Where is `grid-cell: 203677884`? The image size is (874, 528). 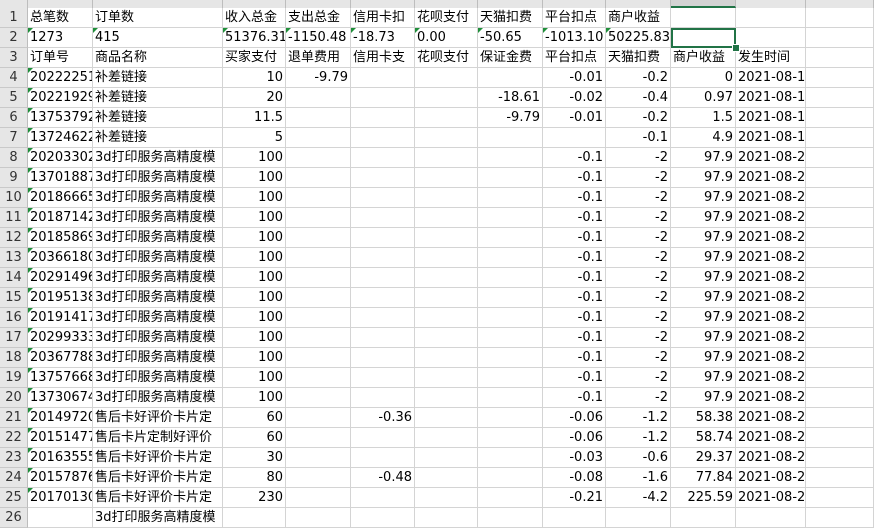 grid-cell: 203677884 is located at coordinates (60, 358).